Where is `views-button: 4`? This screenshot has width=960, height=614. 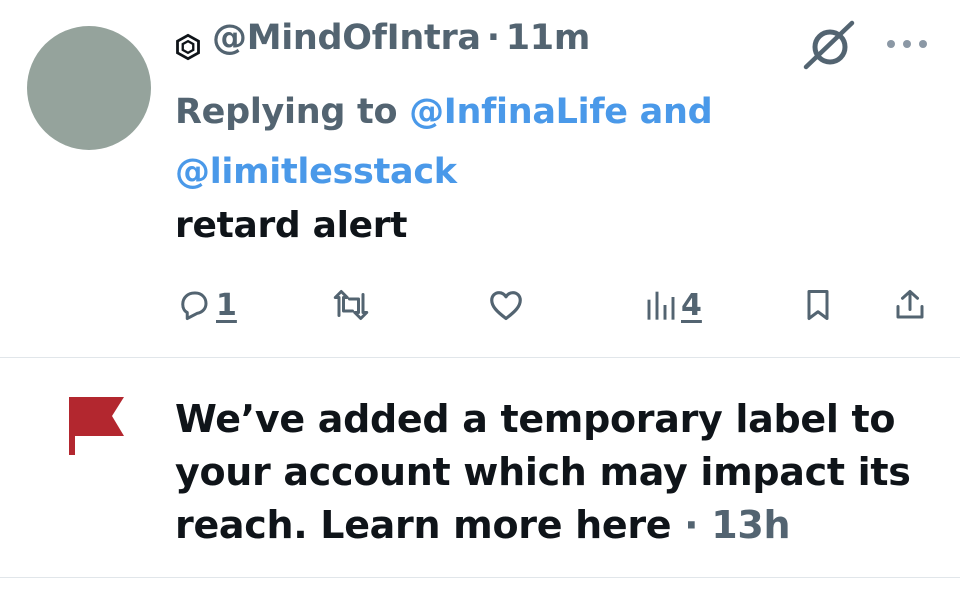
views-button: 4 is located at coordinates (673, 305).